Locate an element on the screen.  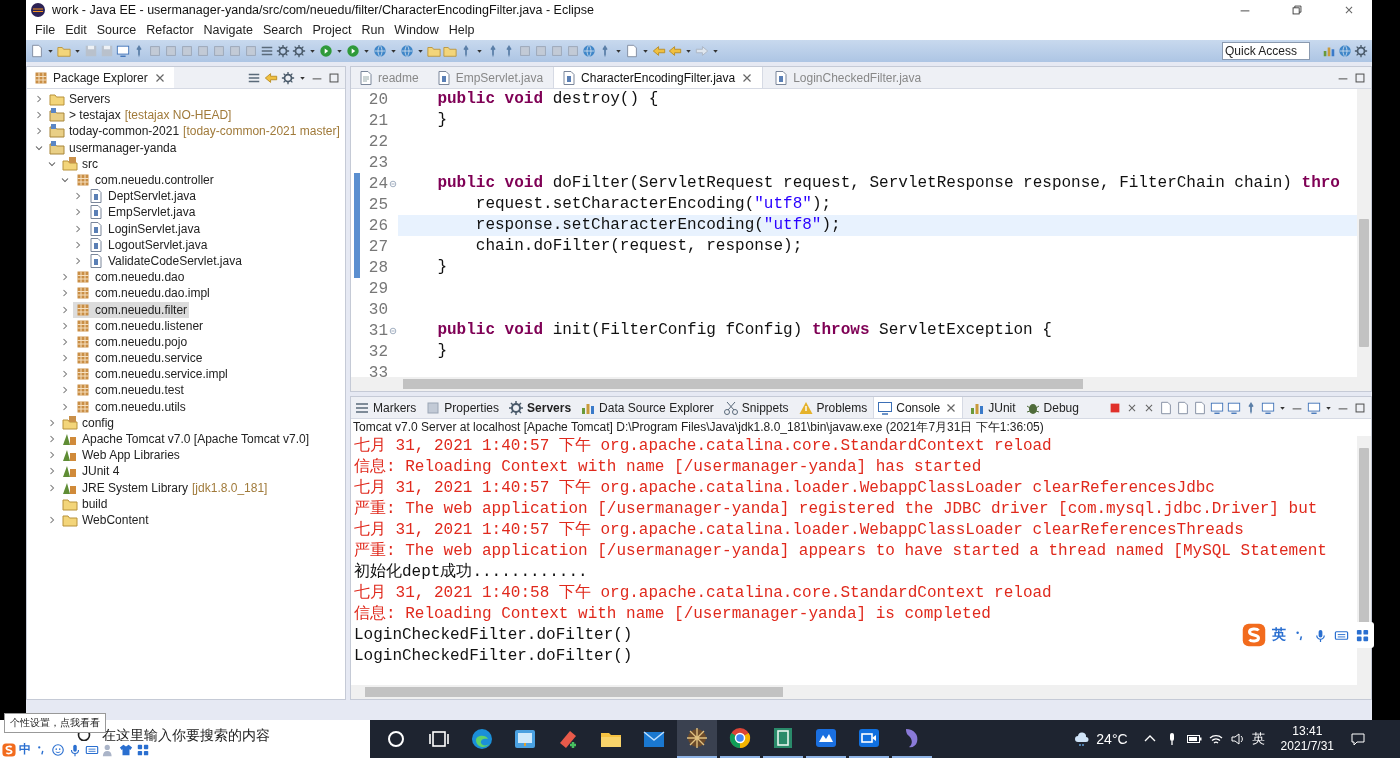
notification-icon is located at coordinates (1358, 739).